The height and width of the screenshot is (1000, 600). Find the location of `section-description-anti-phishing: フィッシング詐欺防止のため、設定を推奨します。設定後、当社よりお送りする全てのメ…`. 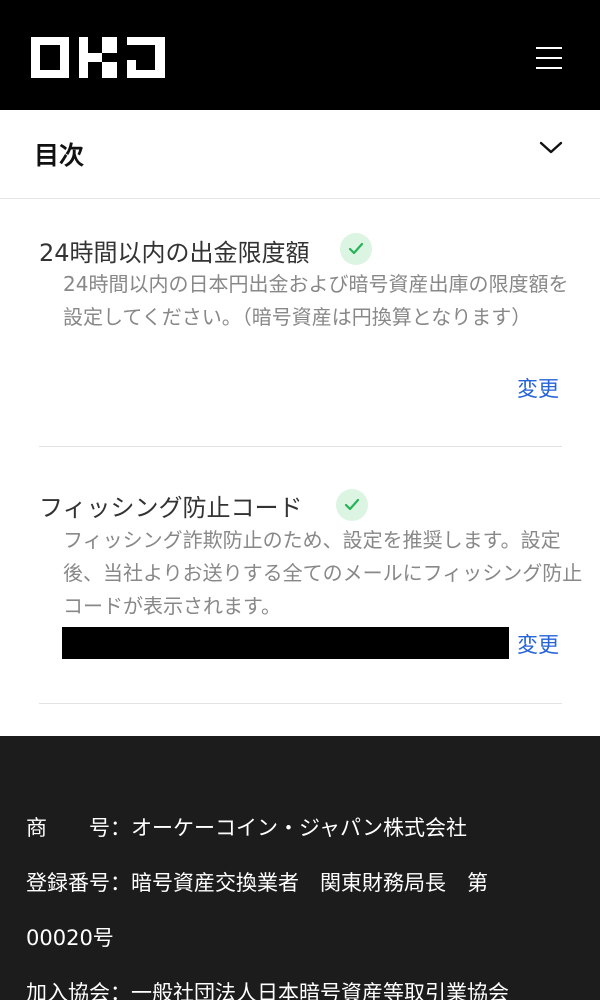

section-description-anti-phishing: フィッシング詐欺防止のため、設定を推奨します。設定後、当社よりお送りする全てのメ… is located at coordinates (323, 573).